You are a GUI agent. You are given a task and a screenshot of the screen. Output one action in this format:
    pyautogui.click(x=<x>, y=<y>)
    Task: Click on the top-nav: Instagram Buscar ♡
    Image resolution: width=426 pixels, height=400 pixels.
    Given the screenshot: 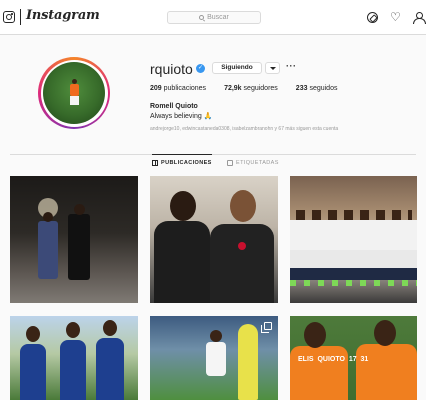 What is the action you would take?
    pyautogui.click(x=213, y=17)
    